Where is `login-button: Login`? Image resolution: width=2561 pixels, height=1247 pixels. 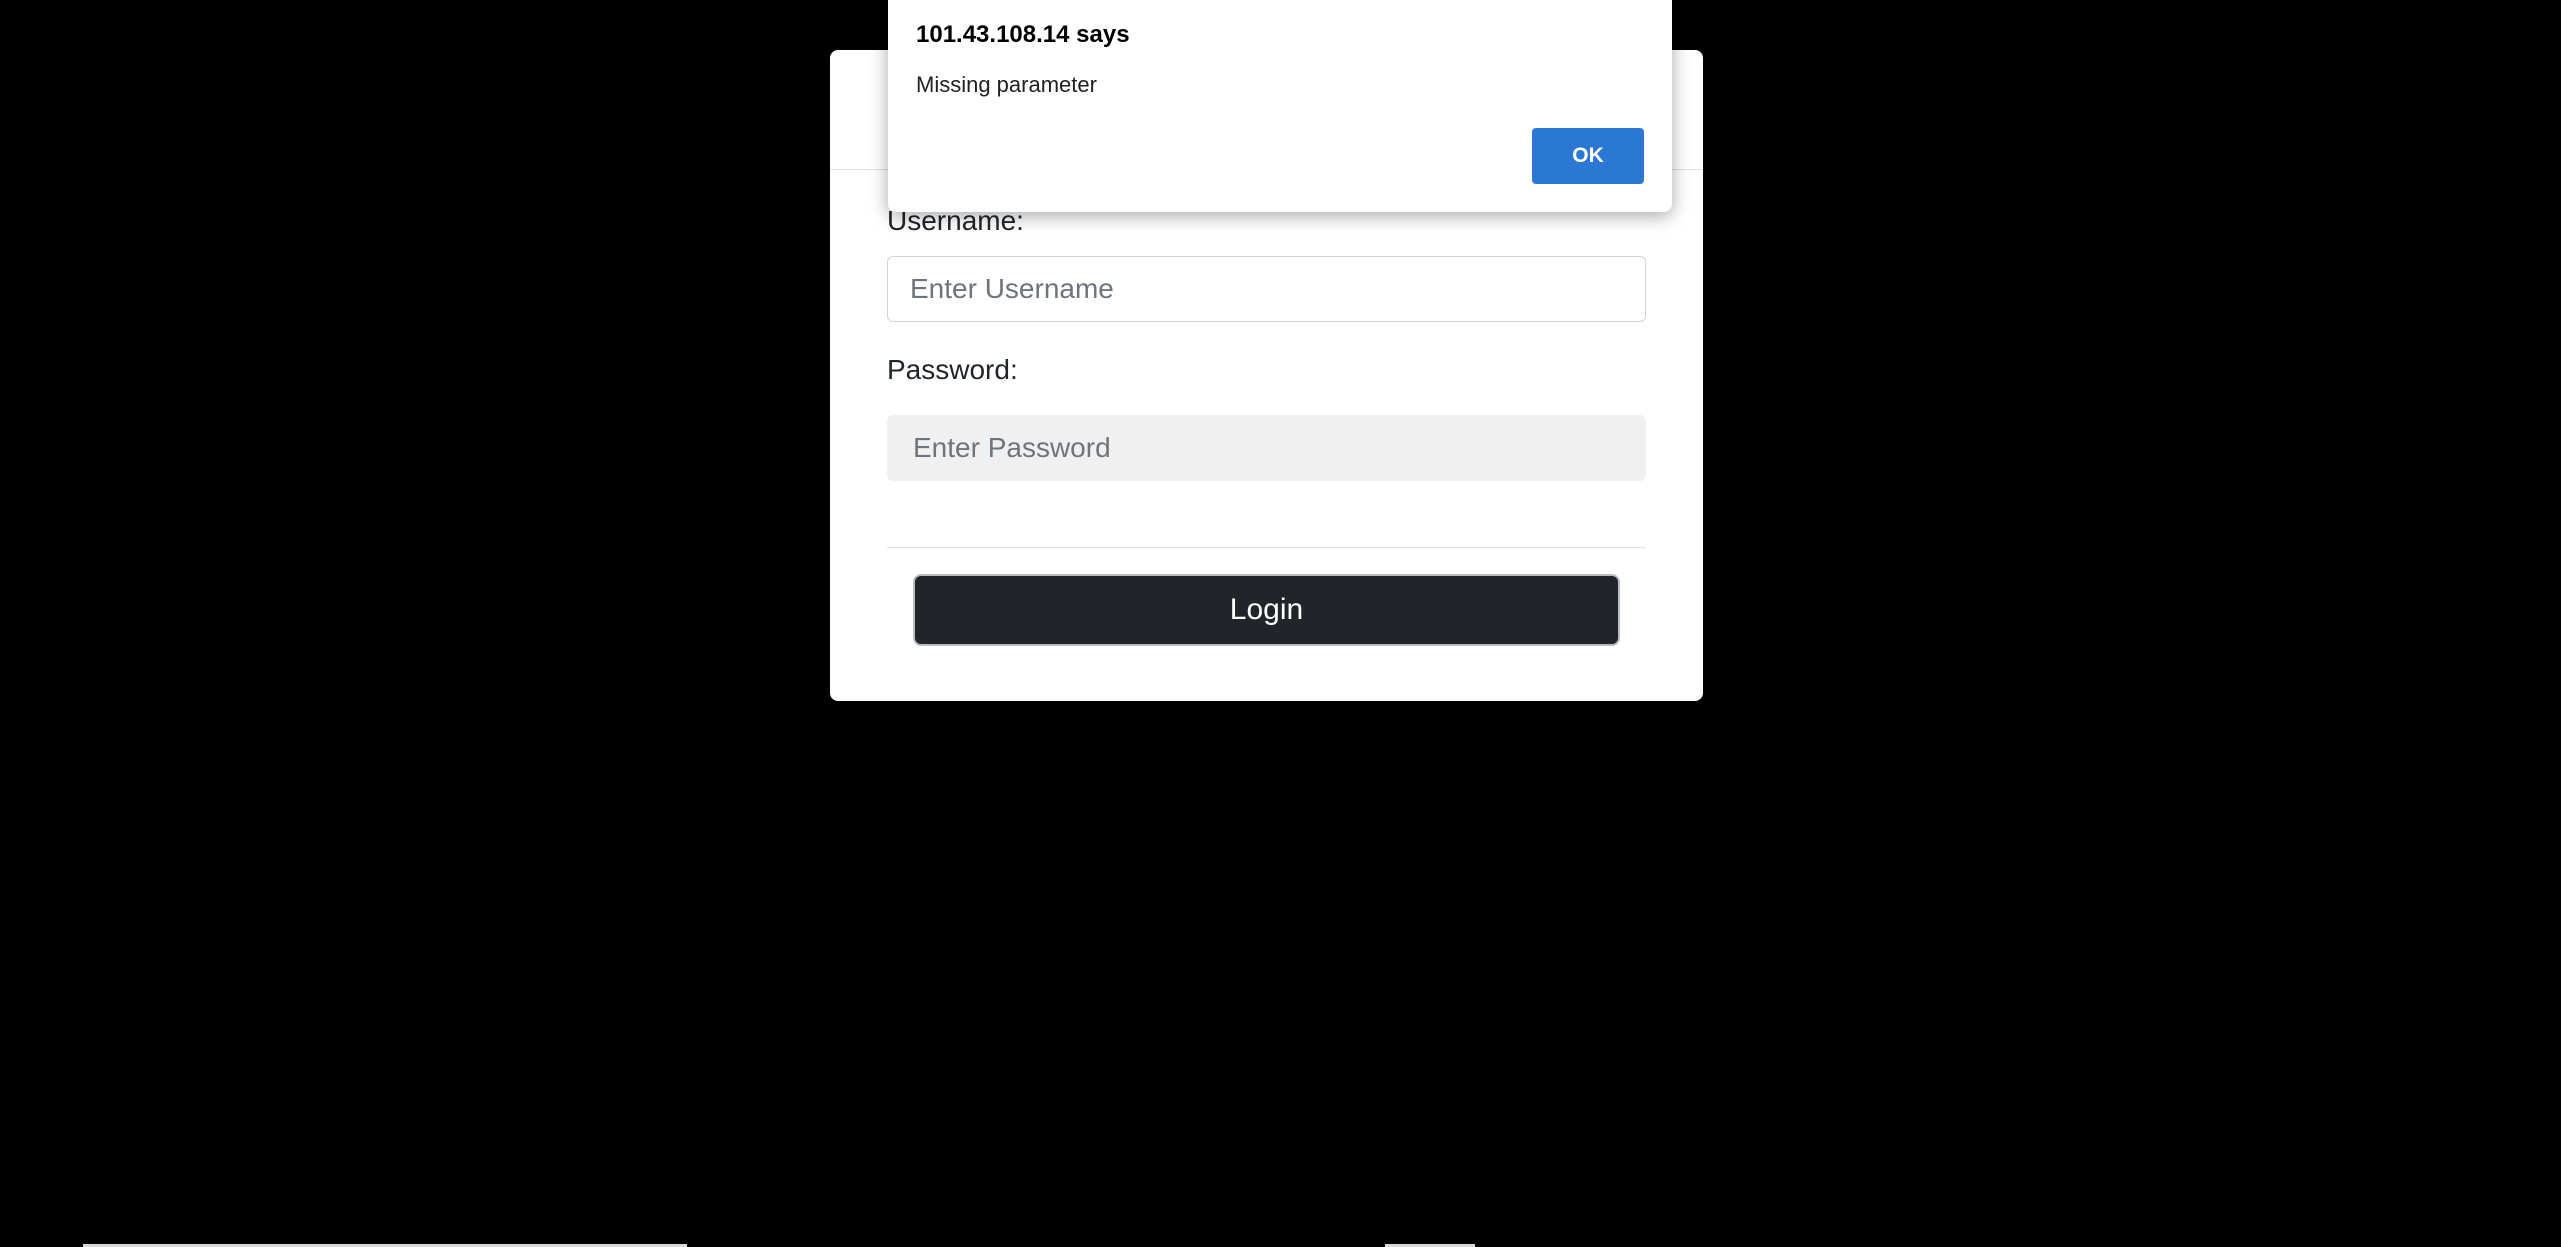 login-button: Login is located at coordinates (1266, 610).